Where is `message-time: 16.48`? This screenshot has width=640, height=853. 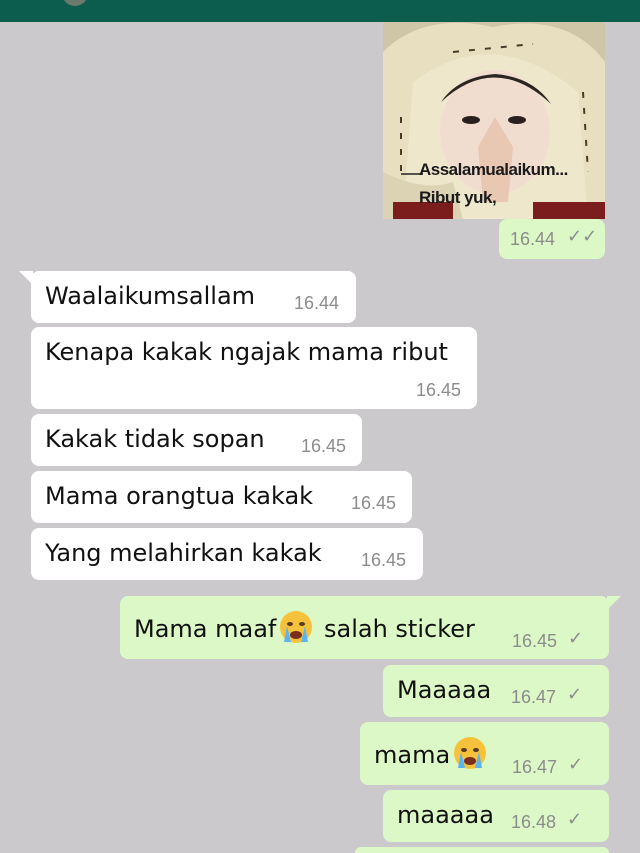 message-time: 16.48 is located at coordinates (534, 822).